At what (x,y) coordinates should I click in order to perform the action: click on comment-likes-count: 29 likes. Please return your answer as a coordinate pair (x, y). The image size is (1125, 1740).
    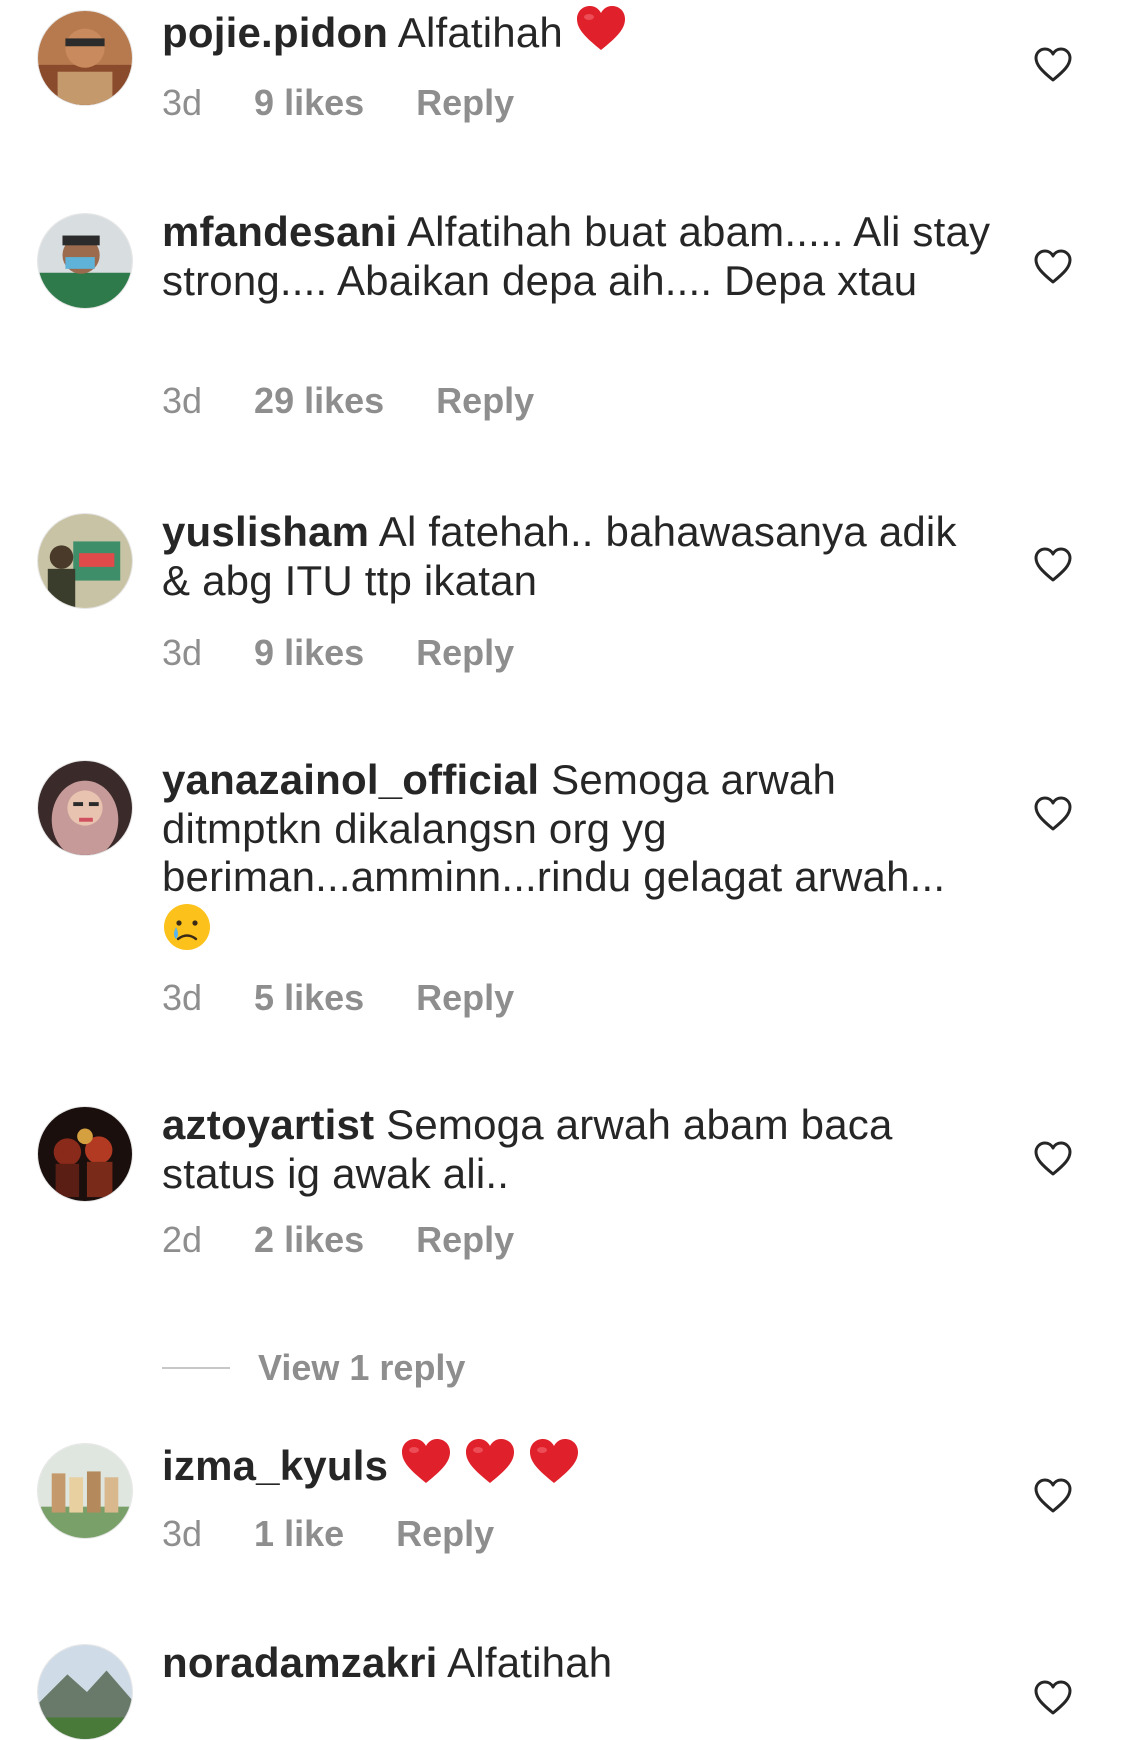
    Looking at the image, I should click on (319, 401).